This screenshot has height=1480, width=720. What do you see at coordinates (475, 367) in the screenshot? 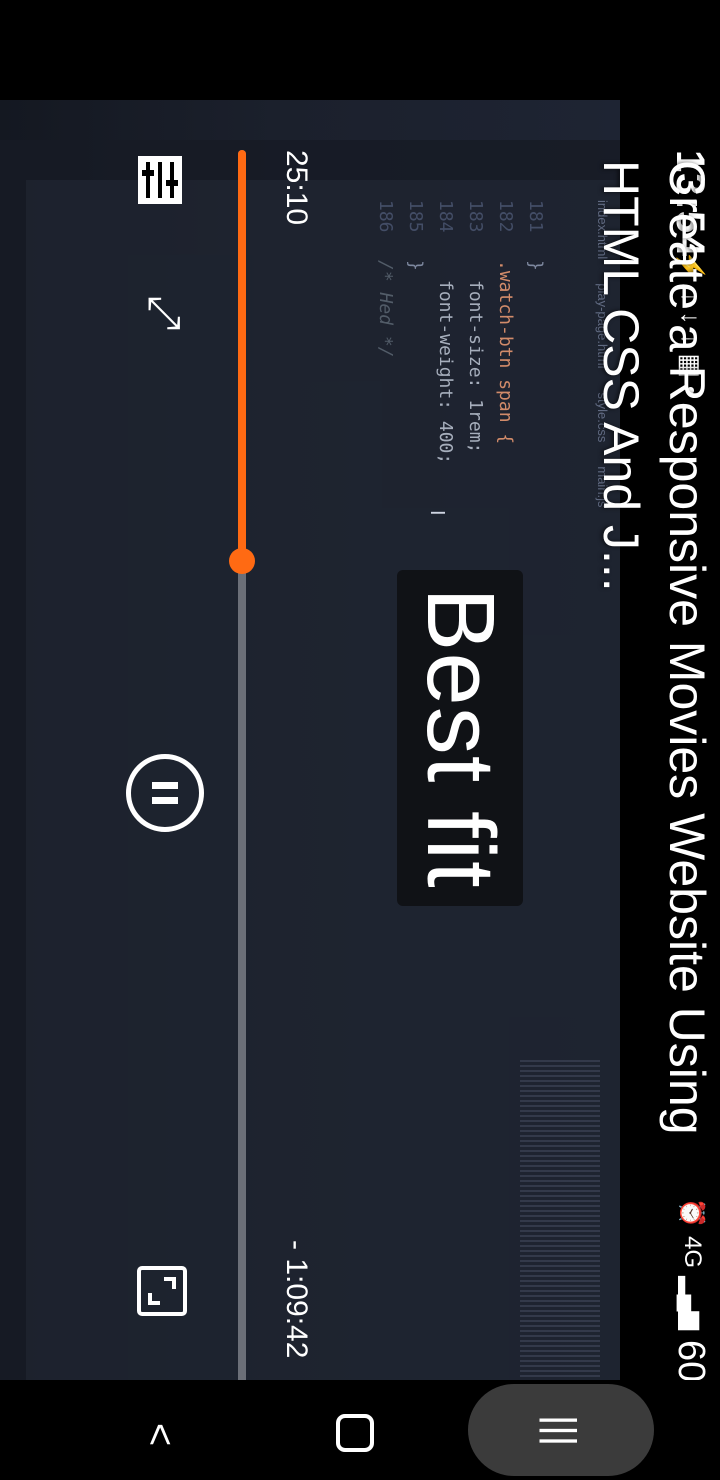
I see `code-line: font-size: 1rem;` at bounding box center [475, 367].